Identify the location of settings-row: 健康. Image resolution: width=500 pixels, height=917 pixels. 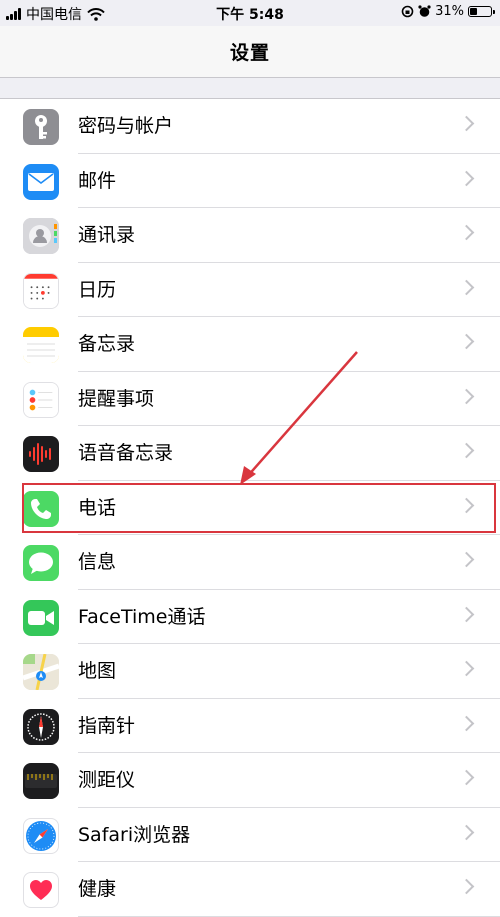
(250, 889).